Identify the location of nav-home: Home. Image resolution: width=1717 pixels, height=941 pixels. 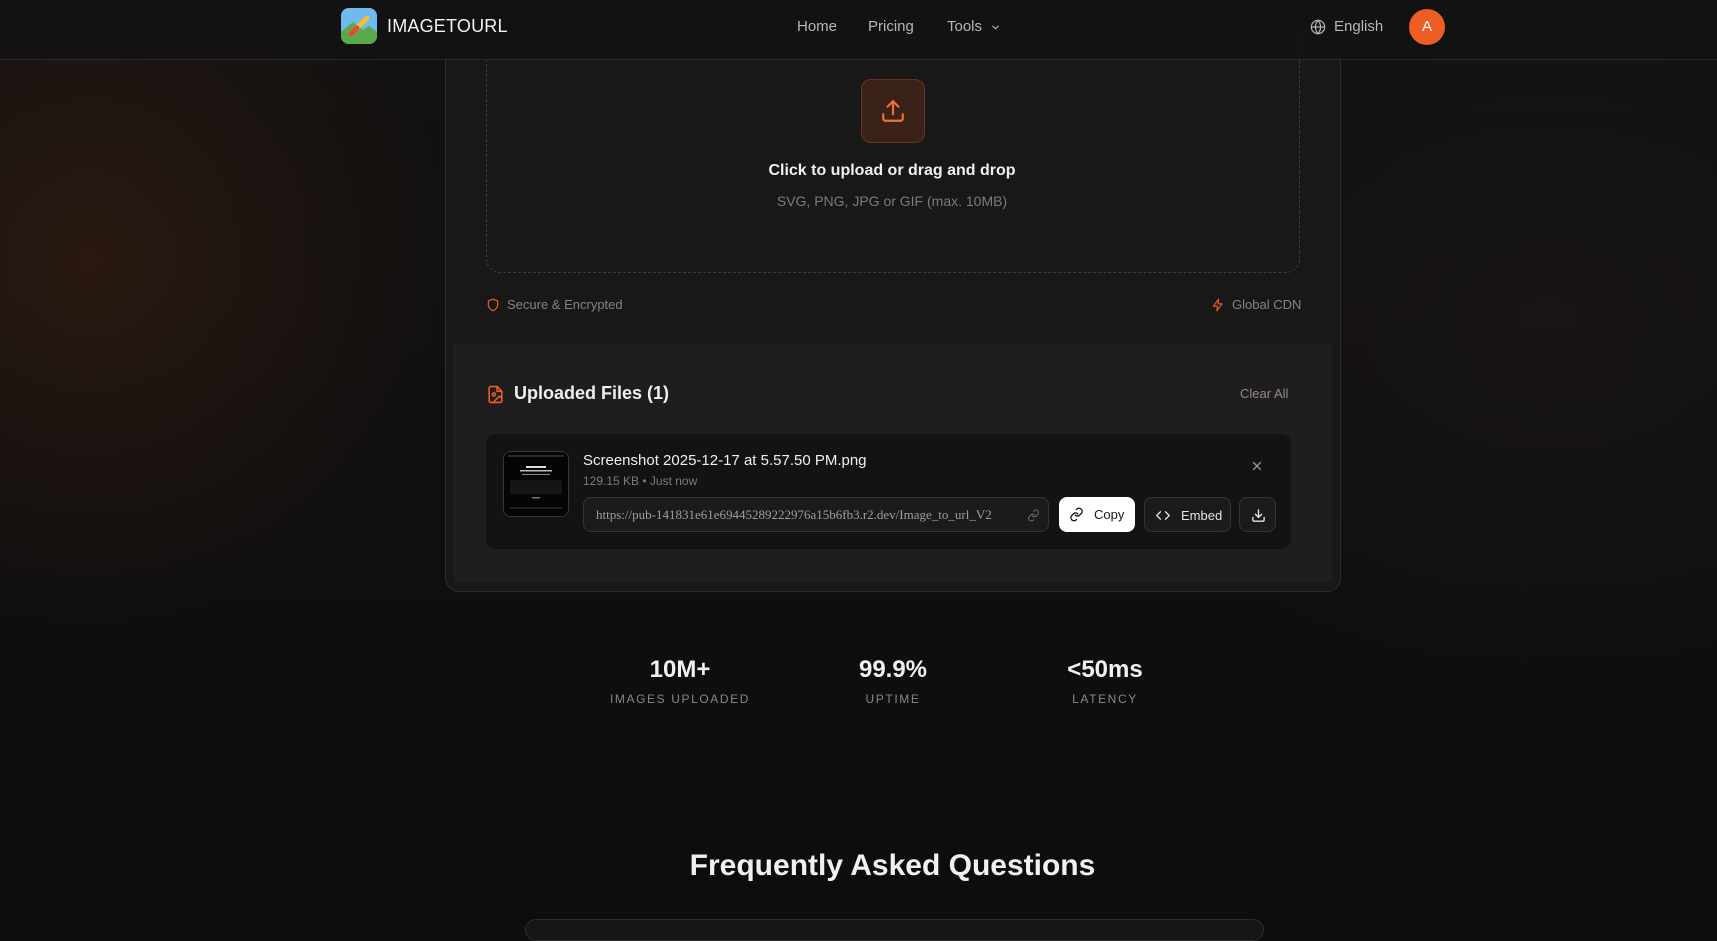
(817, 26).